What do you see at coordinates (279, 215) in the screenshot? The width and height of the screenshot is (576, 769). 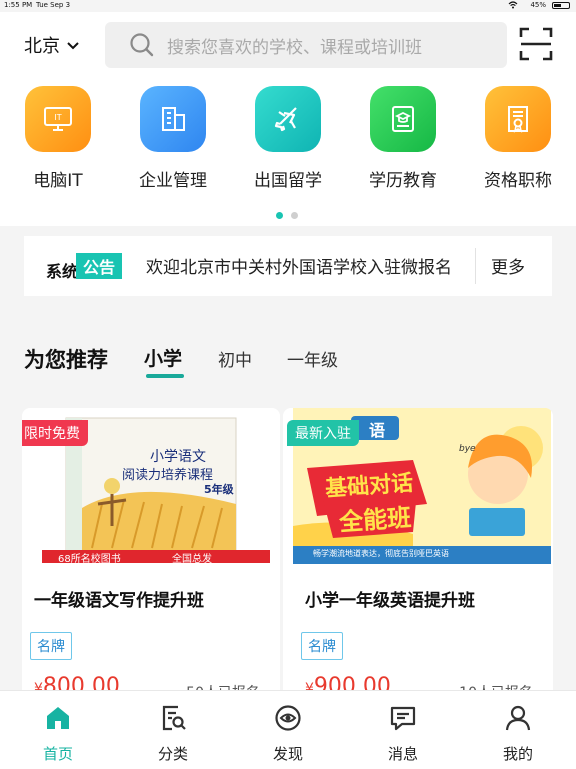 I see `page-dot-active` at bounding box center [279, 215].